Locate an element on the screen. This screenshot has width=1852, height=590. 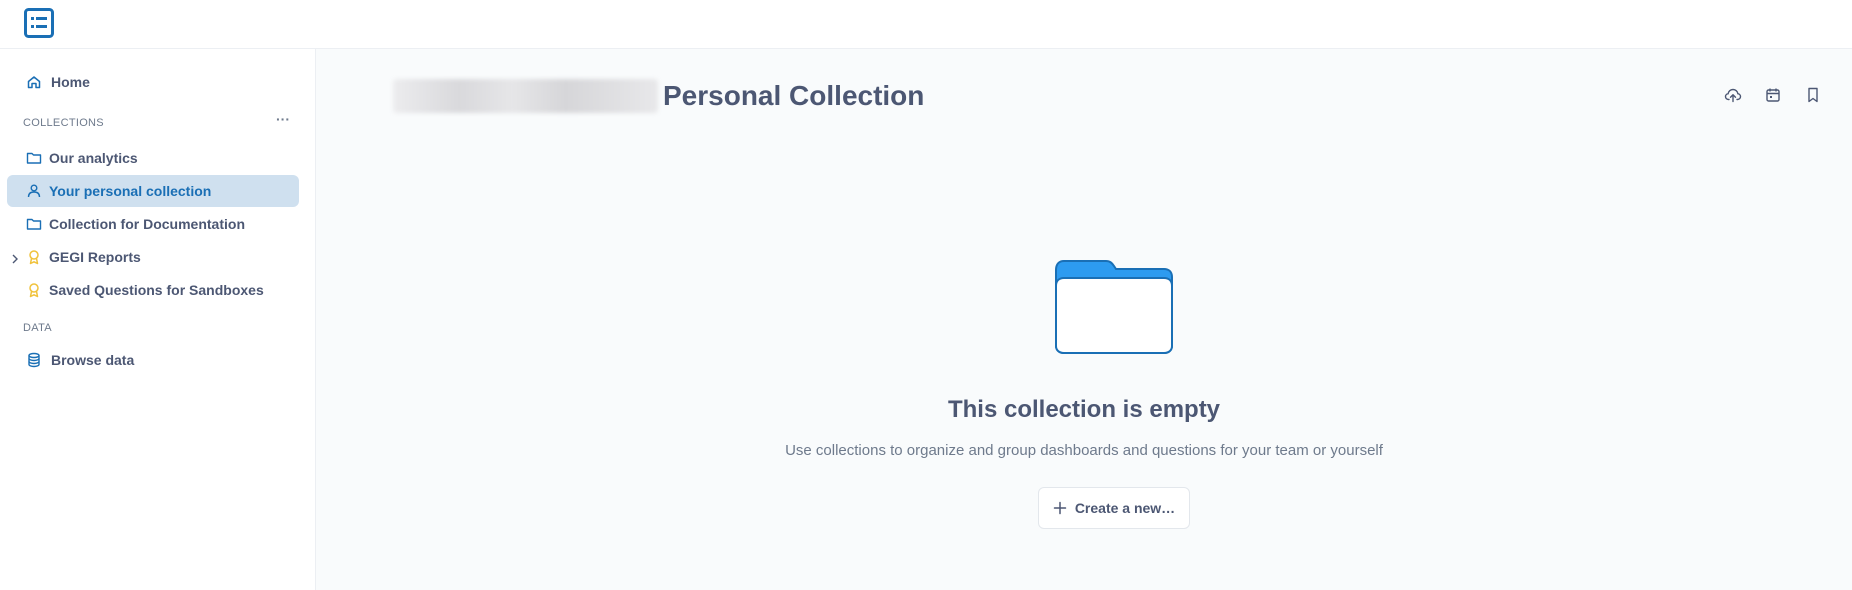
upload-icon is located at coordinates (1733, 95).